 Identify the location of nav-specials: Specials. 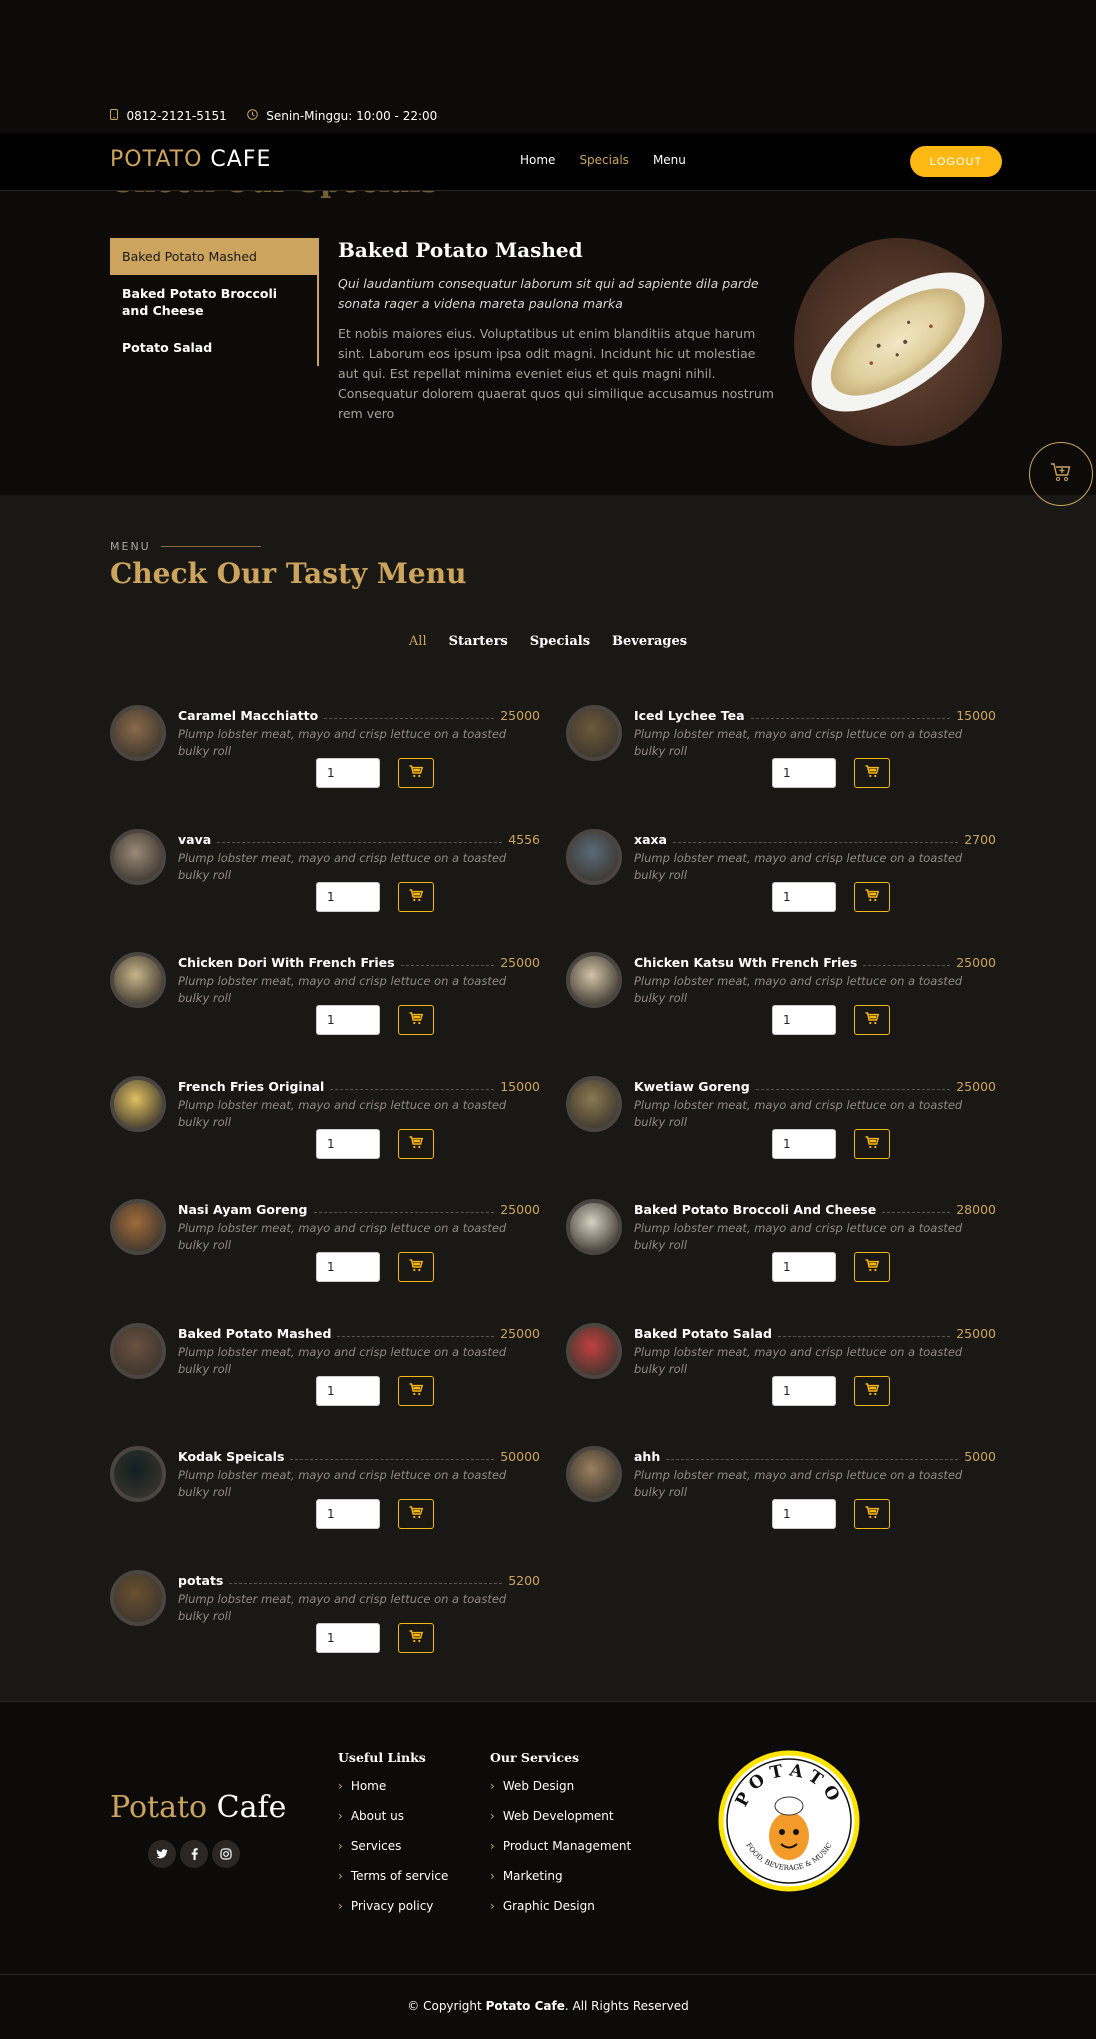
(604, 160).